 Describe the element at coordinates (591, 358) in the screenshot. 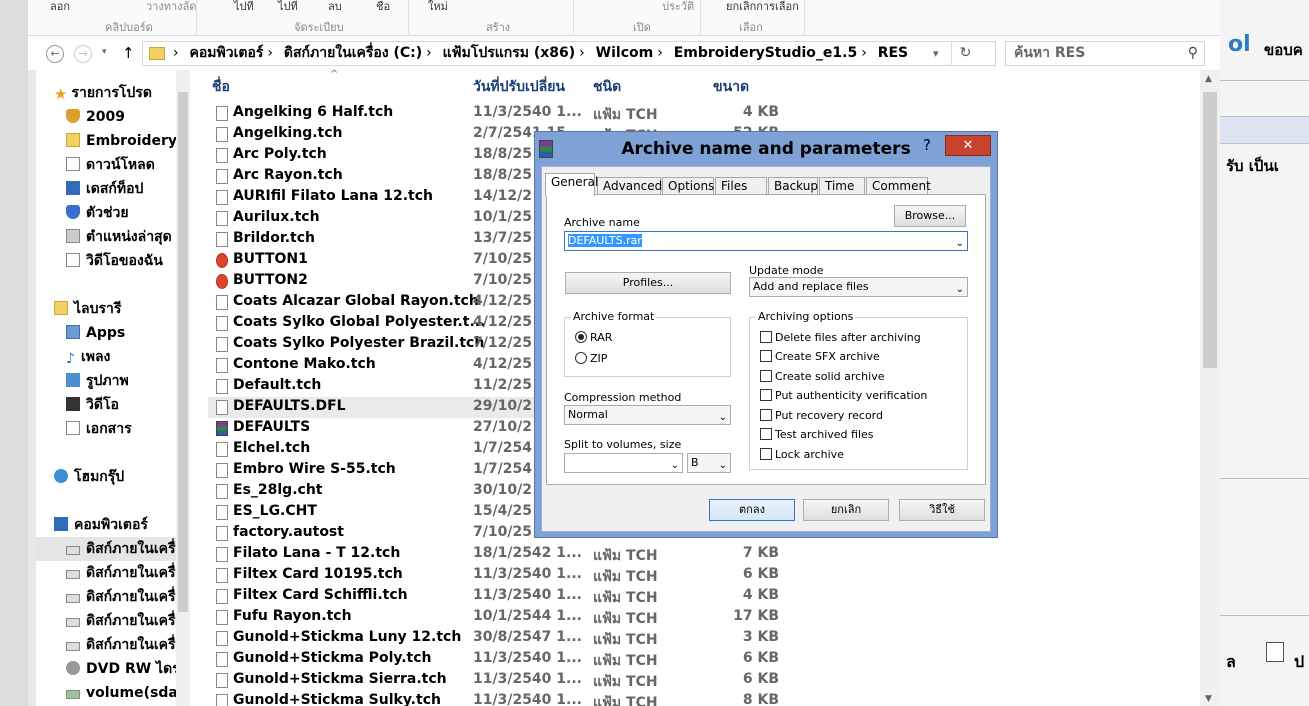

I see `format-zip-radio: ZIP` at that location.